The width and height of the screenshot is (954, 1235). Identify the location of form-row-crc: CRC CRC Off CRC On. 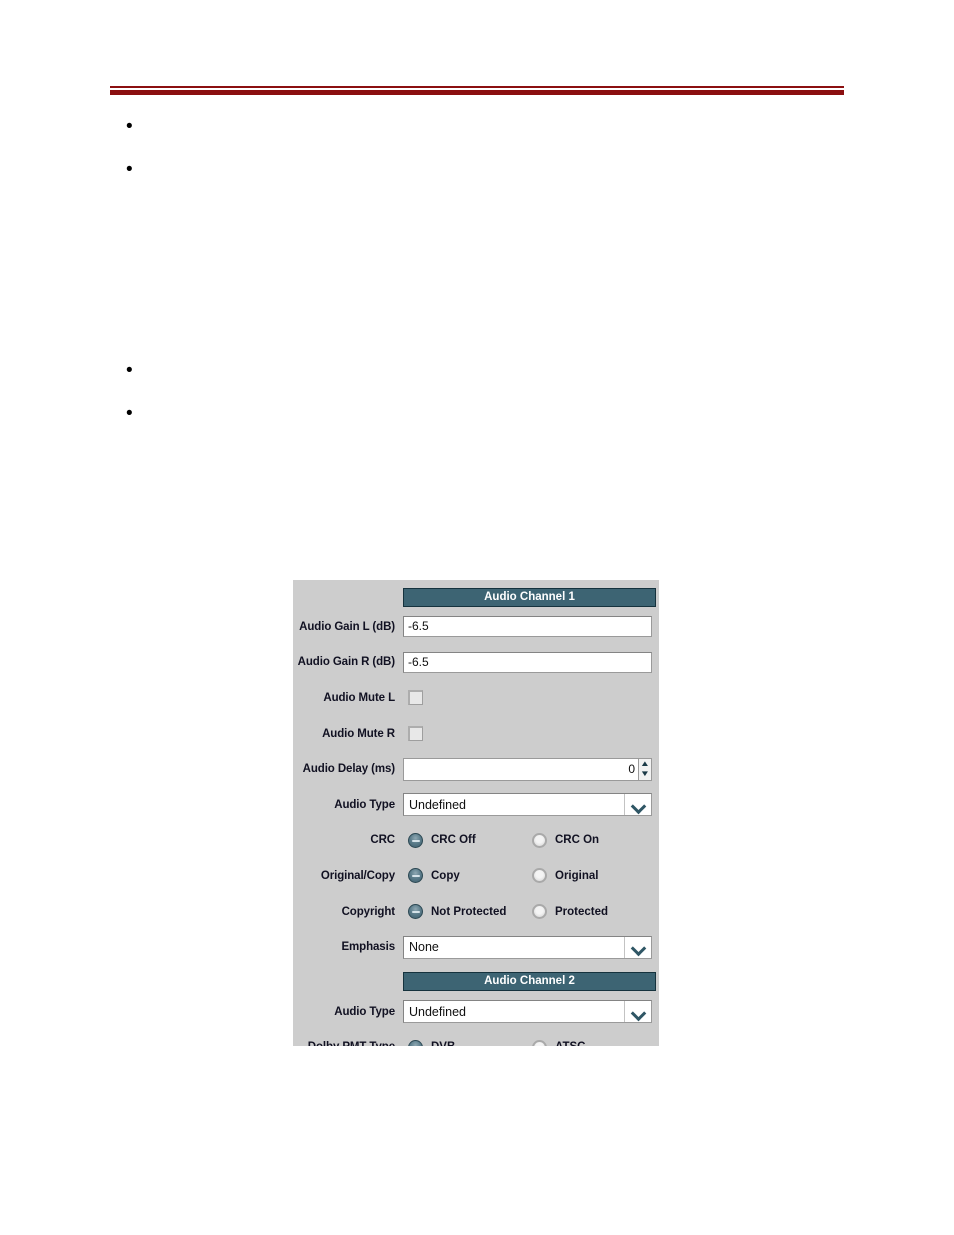
(476, 841).